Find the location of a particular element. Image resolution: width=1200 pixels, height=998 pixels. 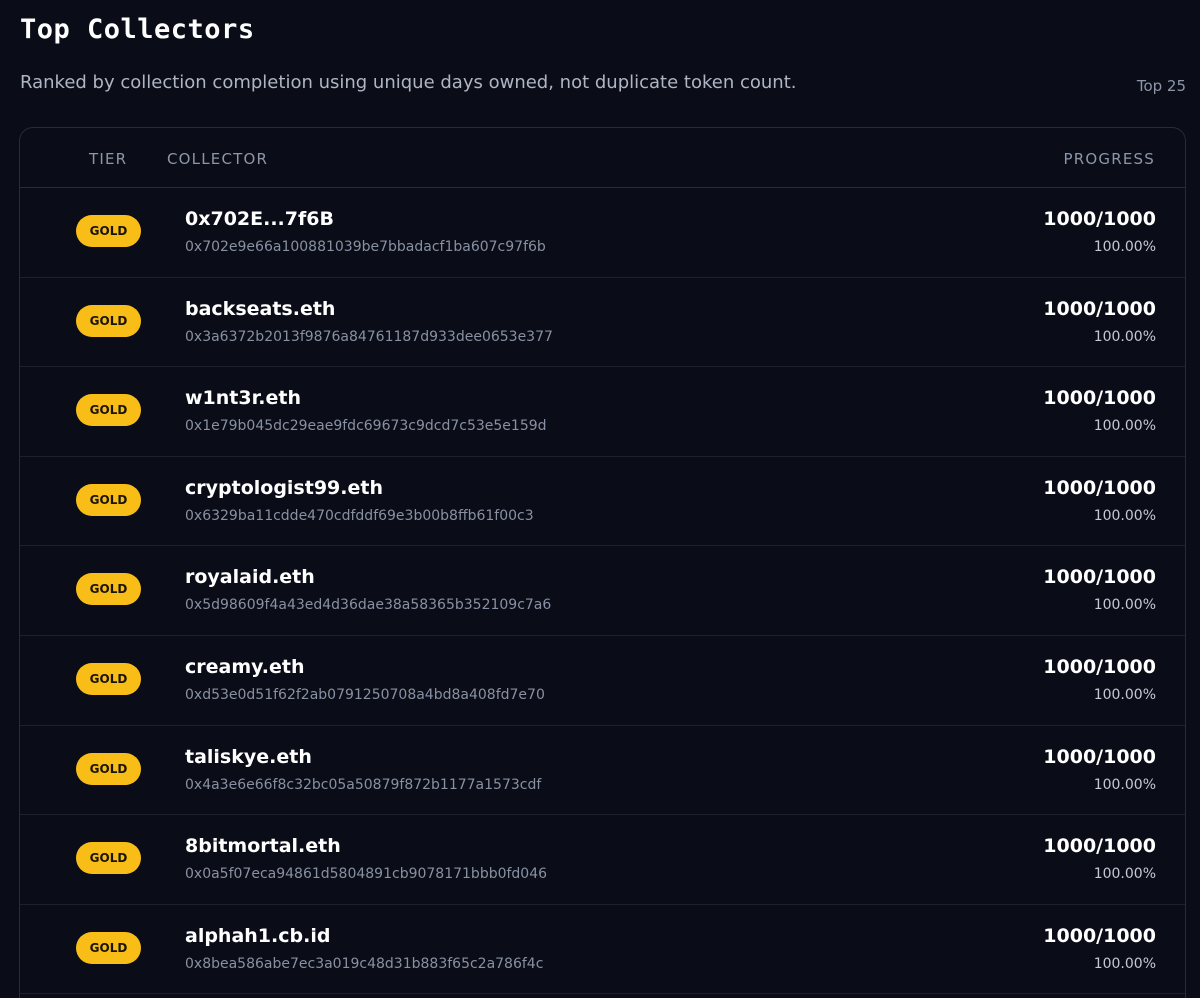

column-header-tier: TIER is located at coordinates (108, 159).